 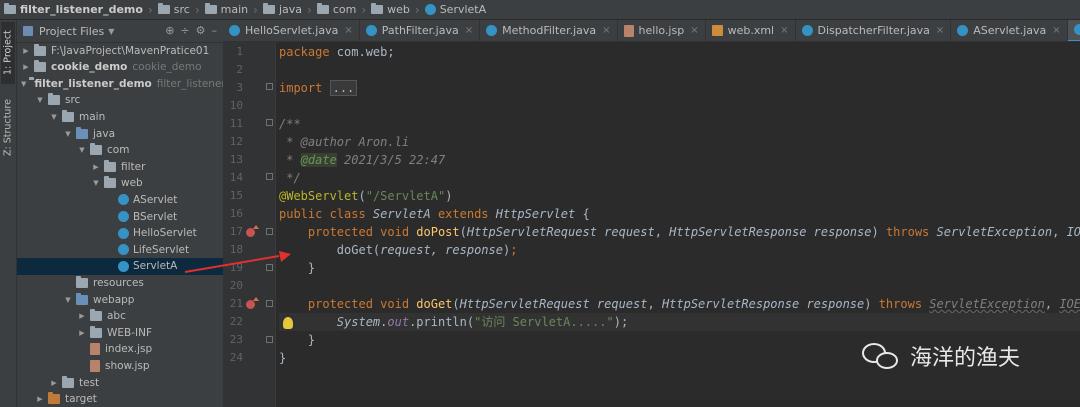 What do you see at coordinates (679, 124) in the screenshot?
I see `code-line-10: /**` at bounding box center [679, 124].